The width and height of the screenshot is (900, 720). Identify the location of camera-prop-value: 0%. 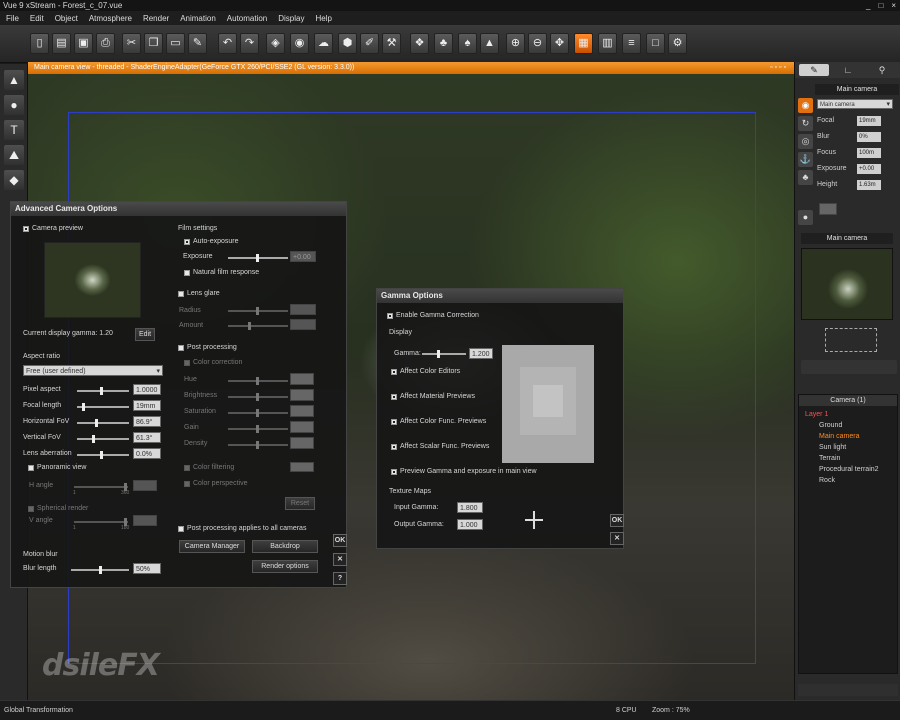
(869, 137).